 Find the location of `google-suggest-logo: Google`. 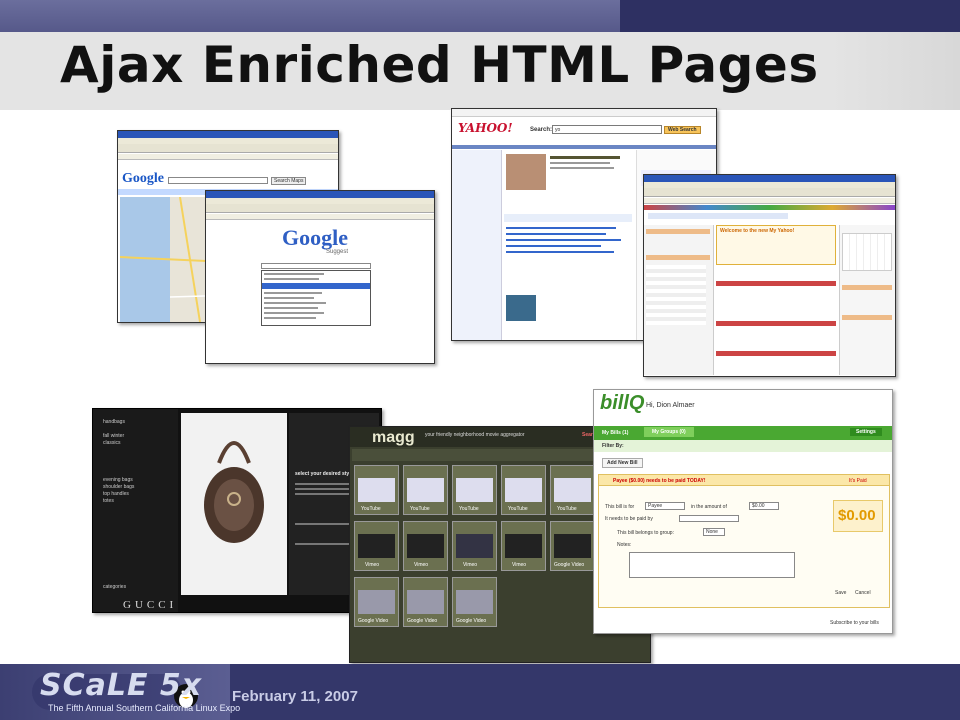

google-suggest-logo: Google is located at coordinates (315, 237).